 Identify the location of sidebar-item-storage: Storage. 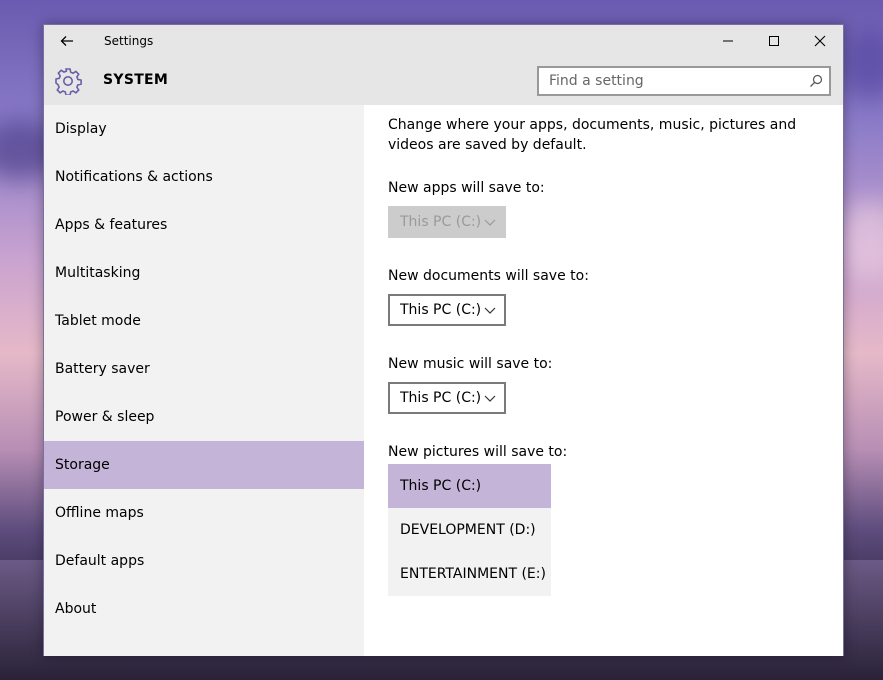
(204, 465).